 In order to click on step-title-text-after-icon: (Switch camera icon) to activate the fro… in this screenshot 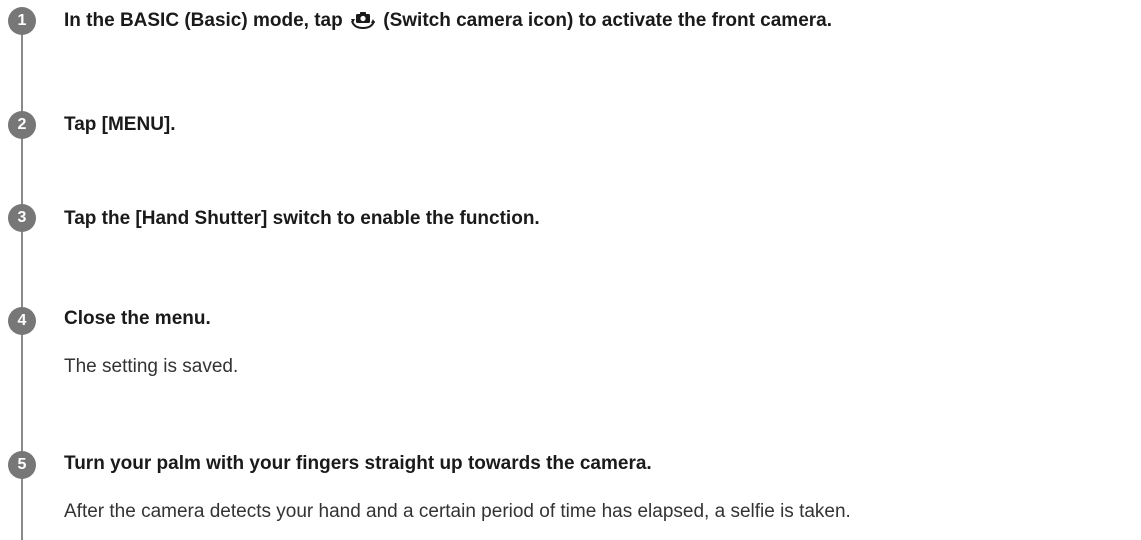, I will do `click(608, 20)`.